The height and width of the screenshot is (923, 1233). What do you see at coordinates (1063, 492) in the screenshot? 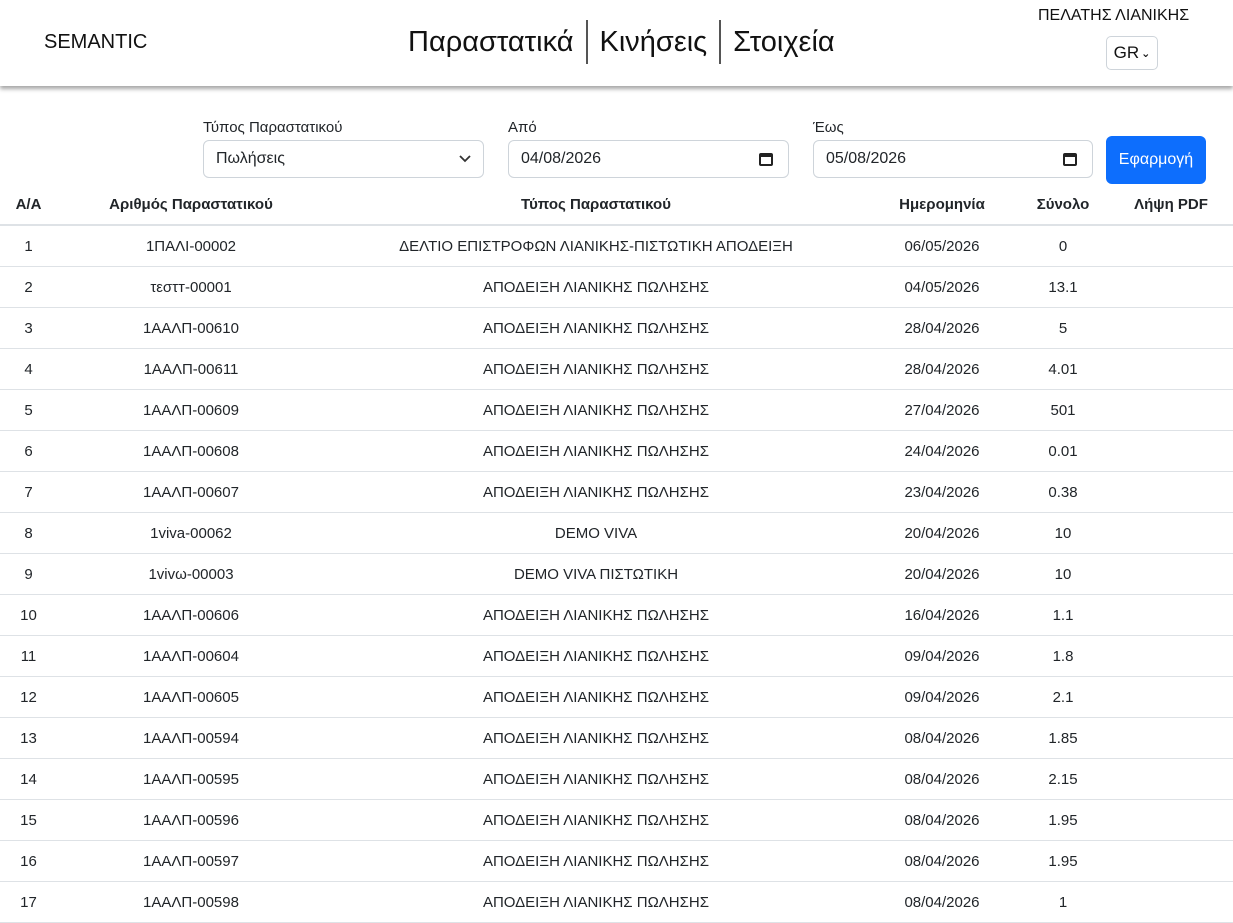
I see `col-total-cell: 0.38` at bounding box center [1063, 492].